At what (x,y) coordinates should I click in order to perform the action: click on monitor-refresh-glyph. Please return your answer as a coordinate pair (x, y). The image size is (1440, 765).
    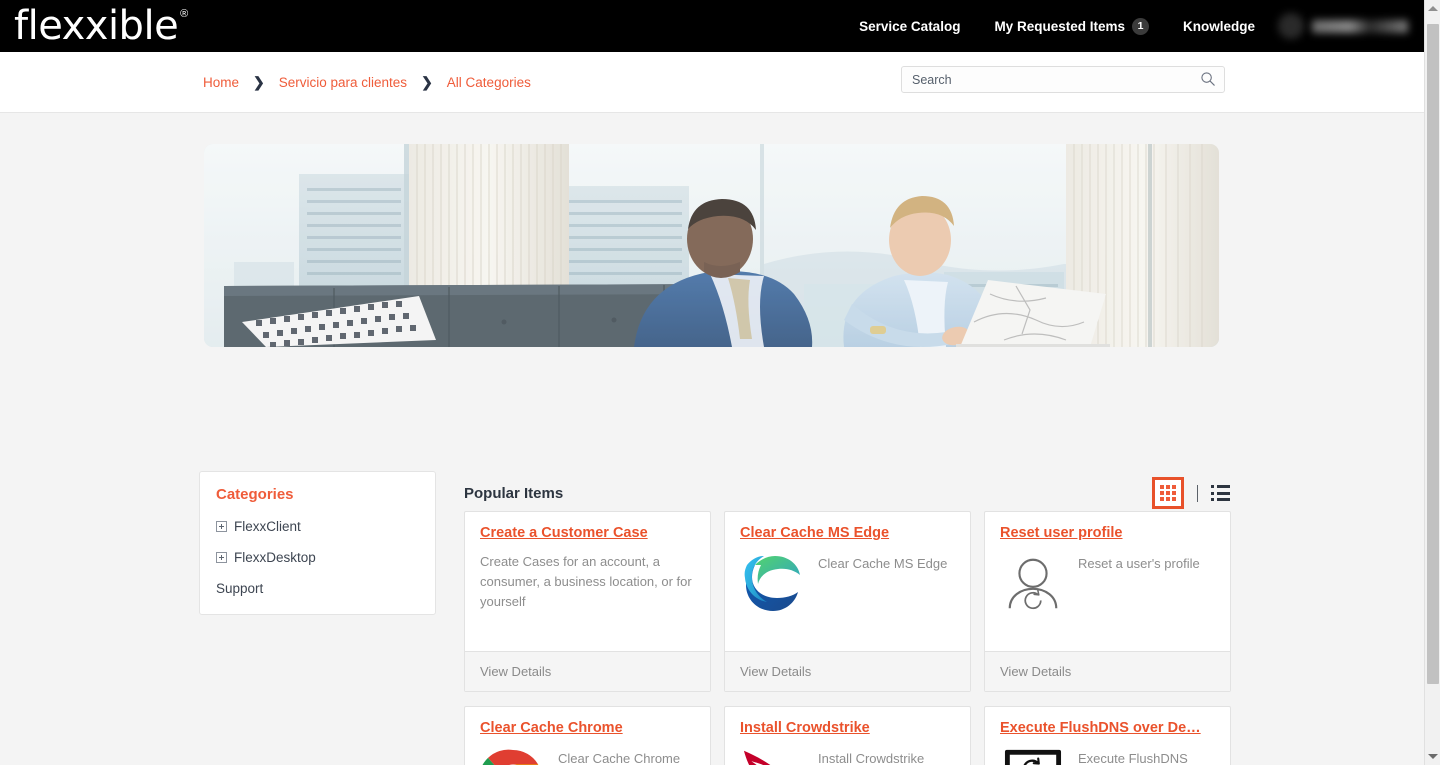
    Looking at the image, I should click on (1033, 757).